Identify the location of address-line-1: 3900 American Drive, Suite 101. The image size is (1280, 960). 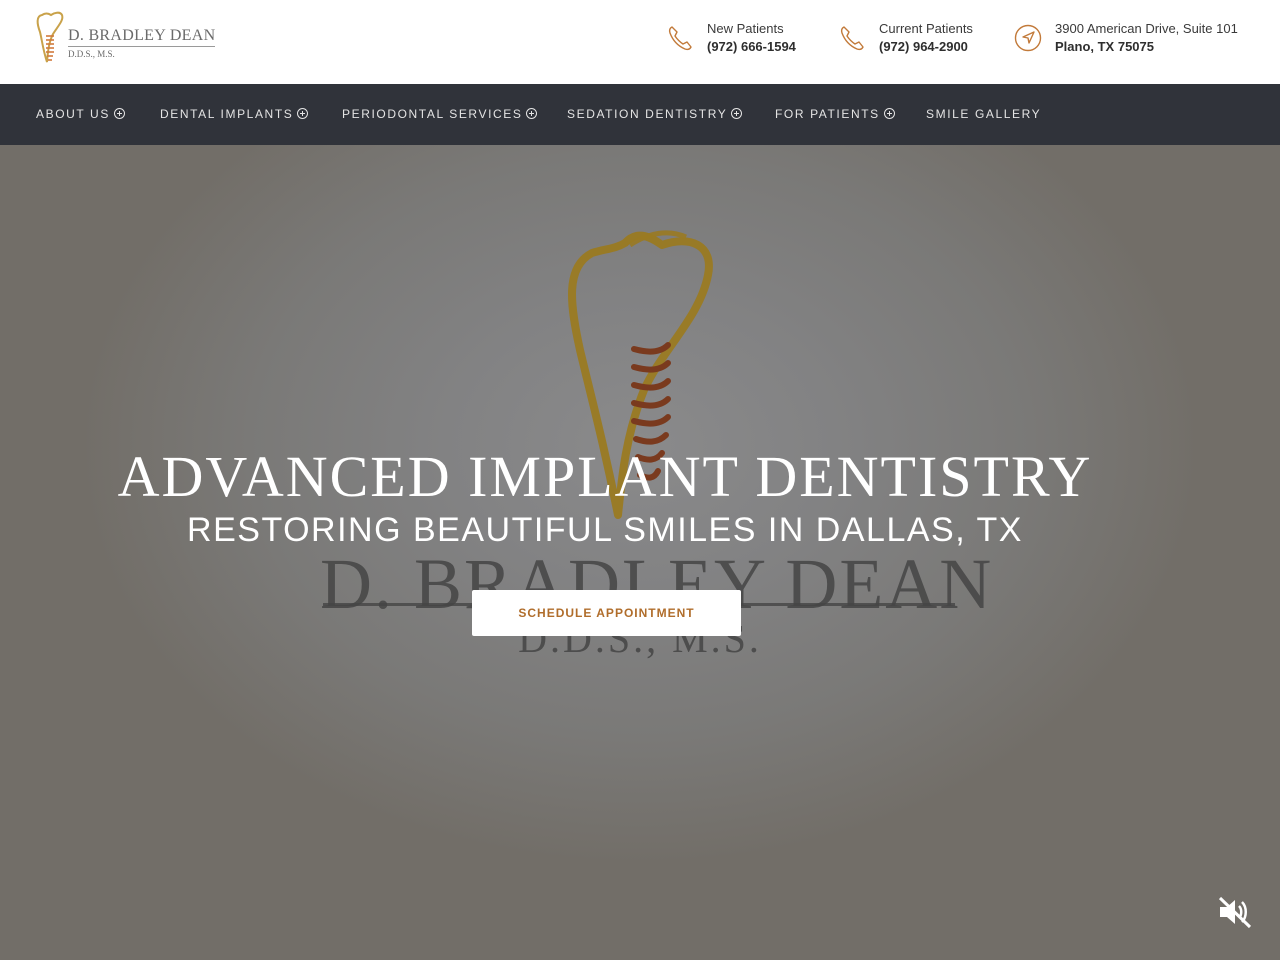
(1146, 28).